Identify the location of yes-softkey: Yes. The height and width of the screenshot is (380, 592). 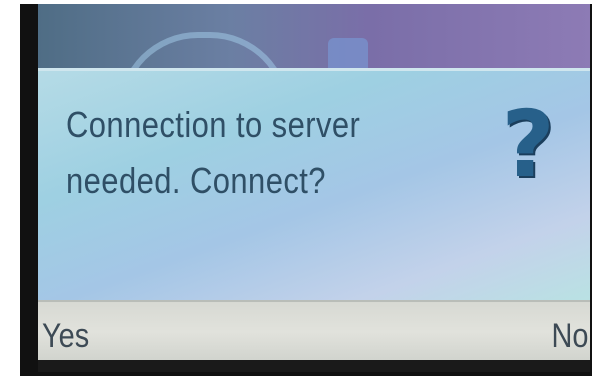
(65, 336).